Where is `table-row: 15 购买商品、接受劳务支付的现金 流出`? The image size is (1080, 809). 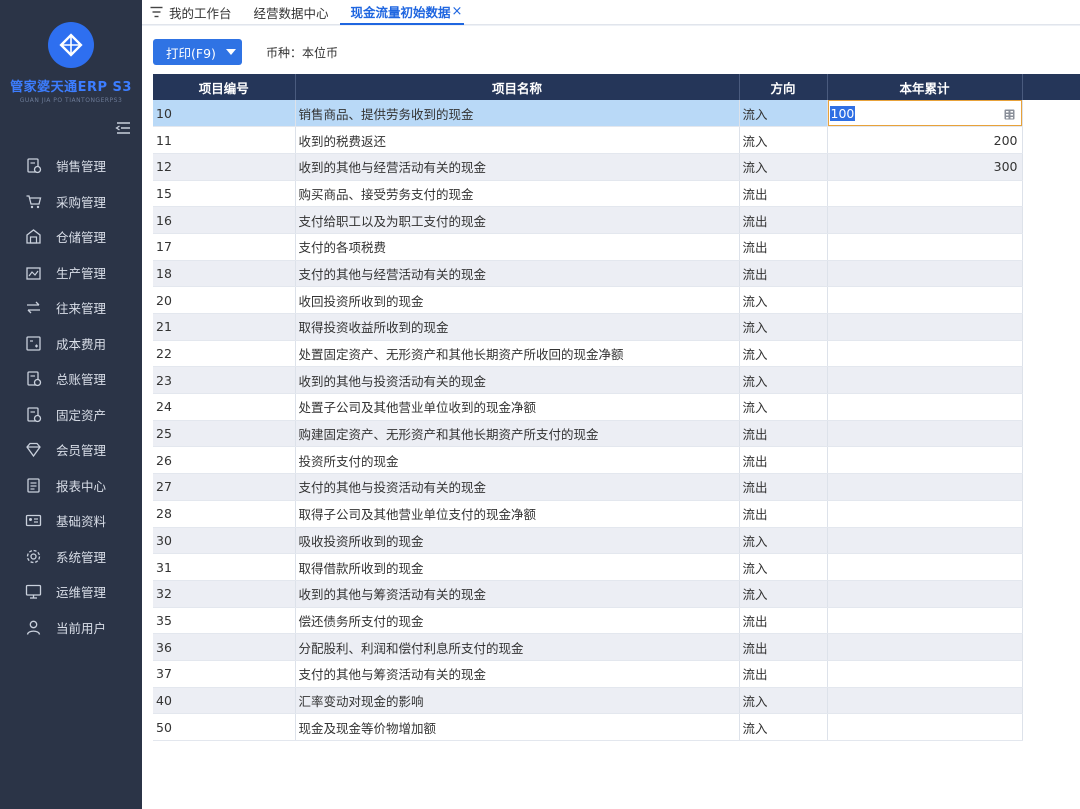 table-row: 15 购买商品、接受劳务支付的现金 流出 is located at coordinates (616, 194).